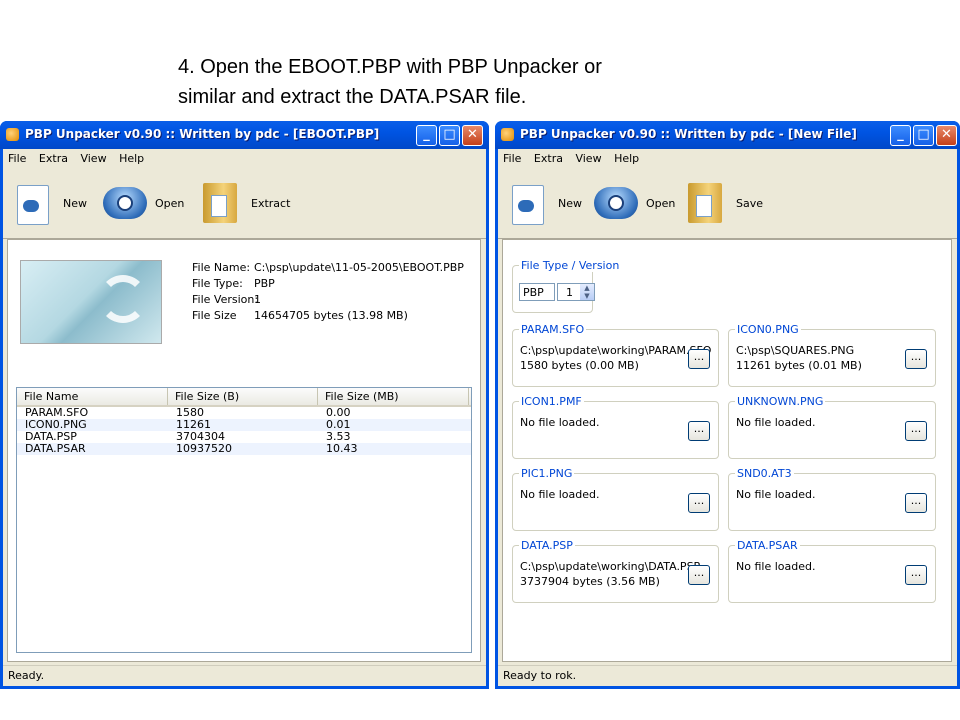  What do you see at coordinates (359, 267) in the screenshot?
I see `file-name-value: C:\psp\update\11-05-2005\EBOOT.PBP` at bounding box center [359, 267].